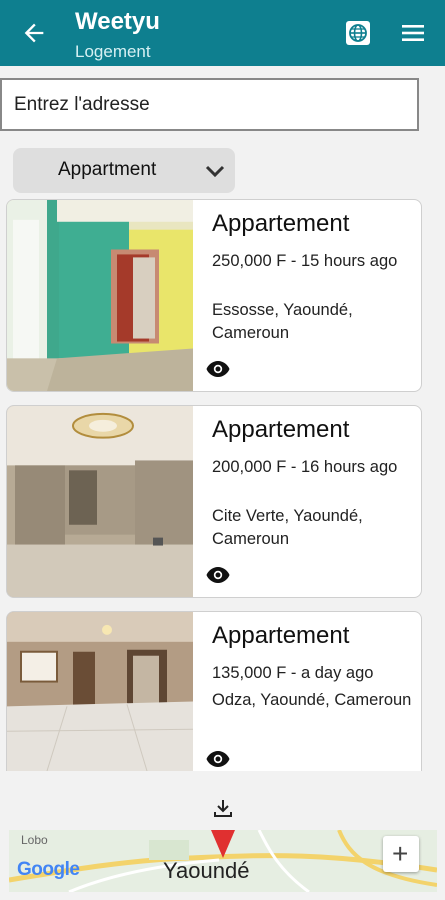 This screenshot has height=900, width=445. What do you see at coordinates (206, 870) in the screenshot?
I see `map-city-label: Yaoundé` at bounding box center [206, 870].